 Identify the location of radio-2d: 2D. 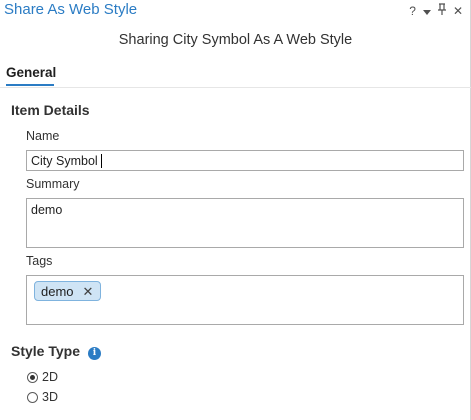
(42, 377).